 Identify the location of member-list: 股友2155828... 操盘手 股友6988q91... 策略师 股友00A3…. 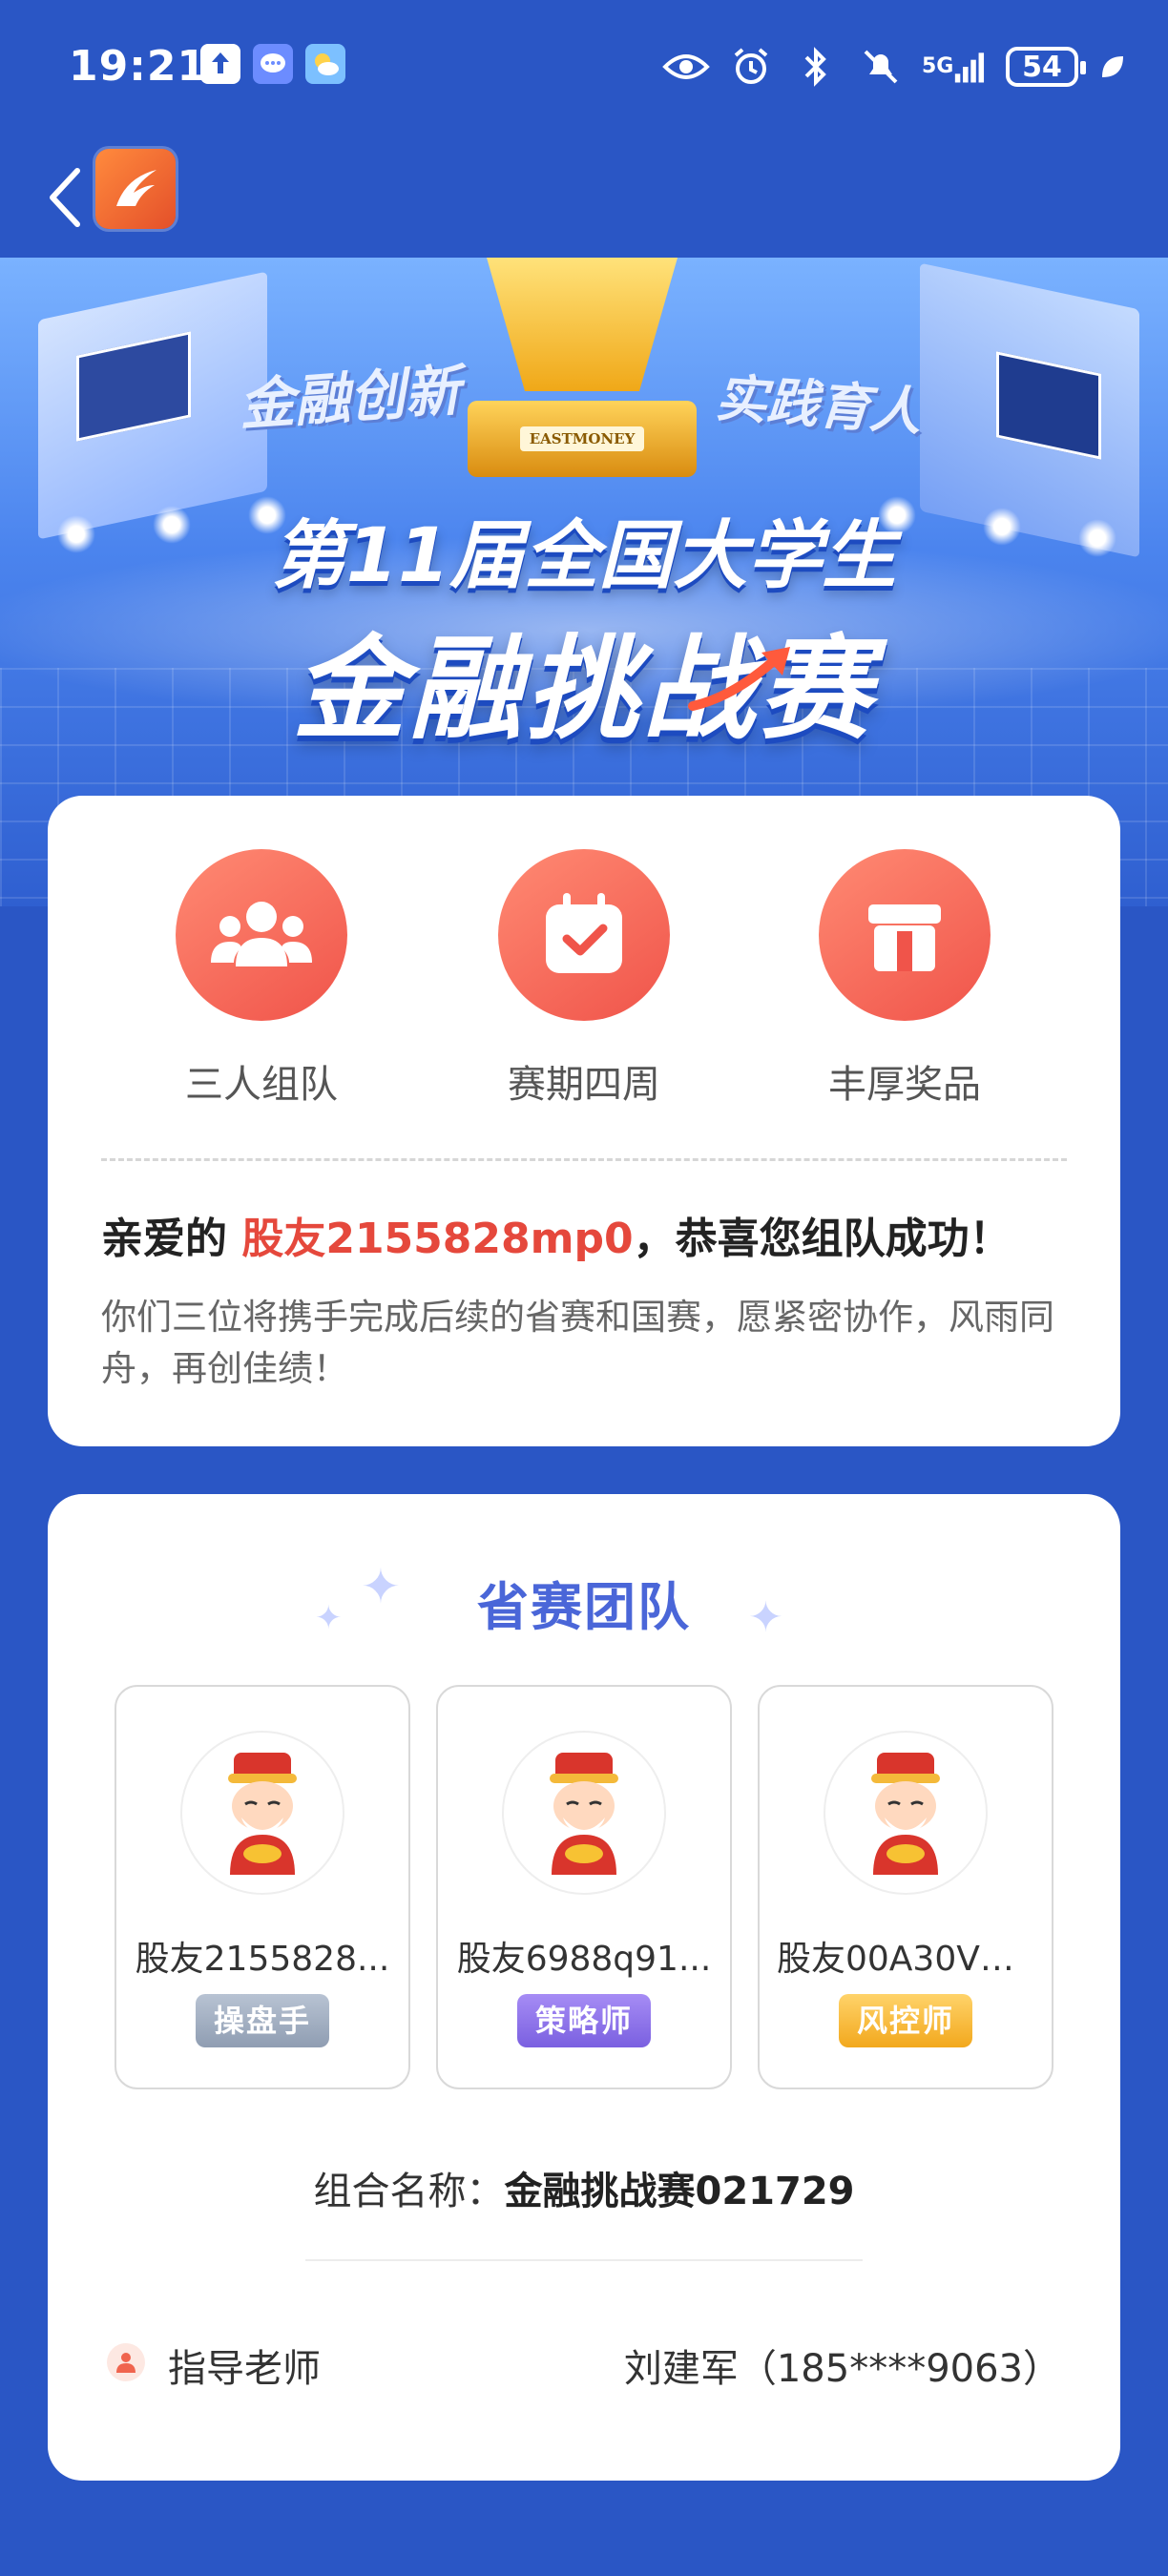
(584, 1887).